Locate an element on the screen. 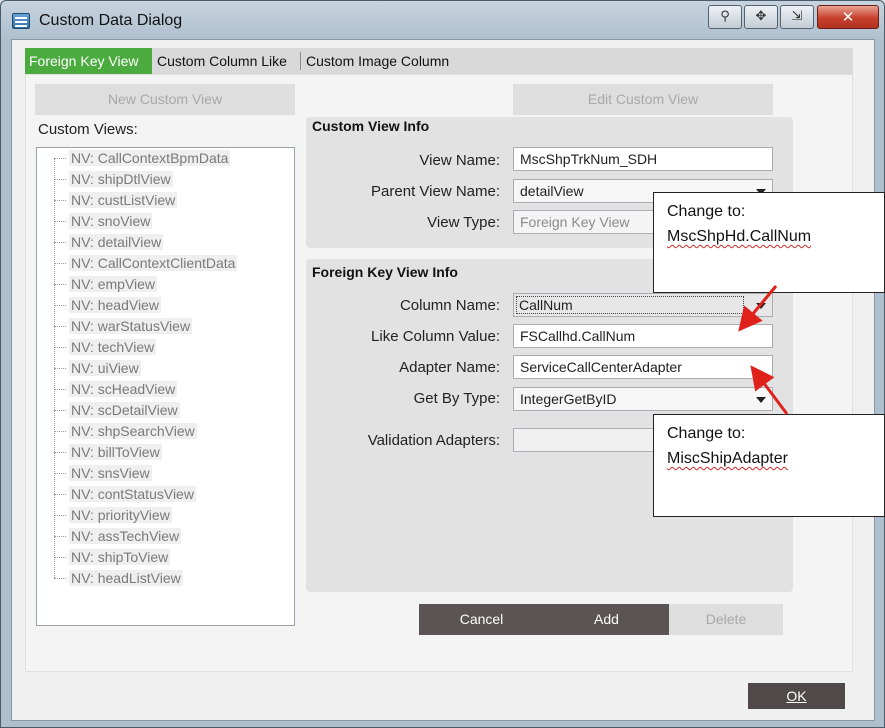  tree-item: NV: headListView is located at coordinates (157, 578).